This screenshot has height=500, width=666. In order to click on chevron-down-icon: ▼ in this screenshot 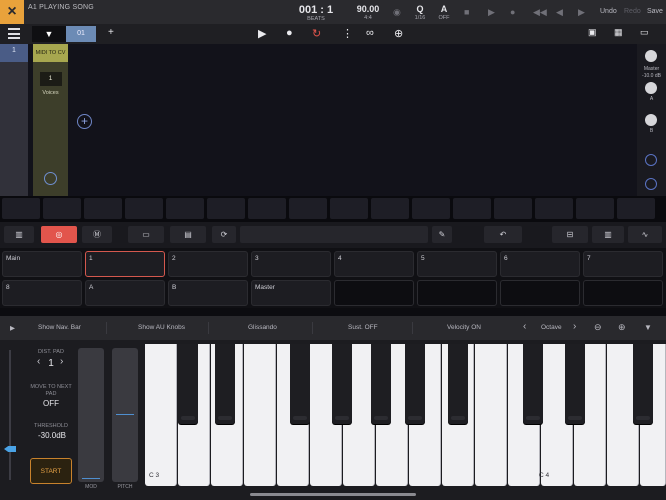, I will do `click(648, 327)`.